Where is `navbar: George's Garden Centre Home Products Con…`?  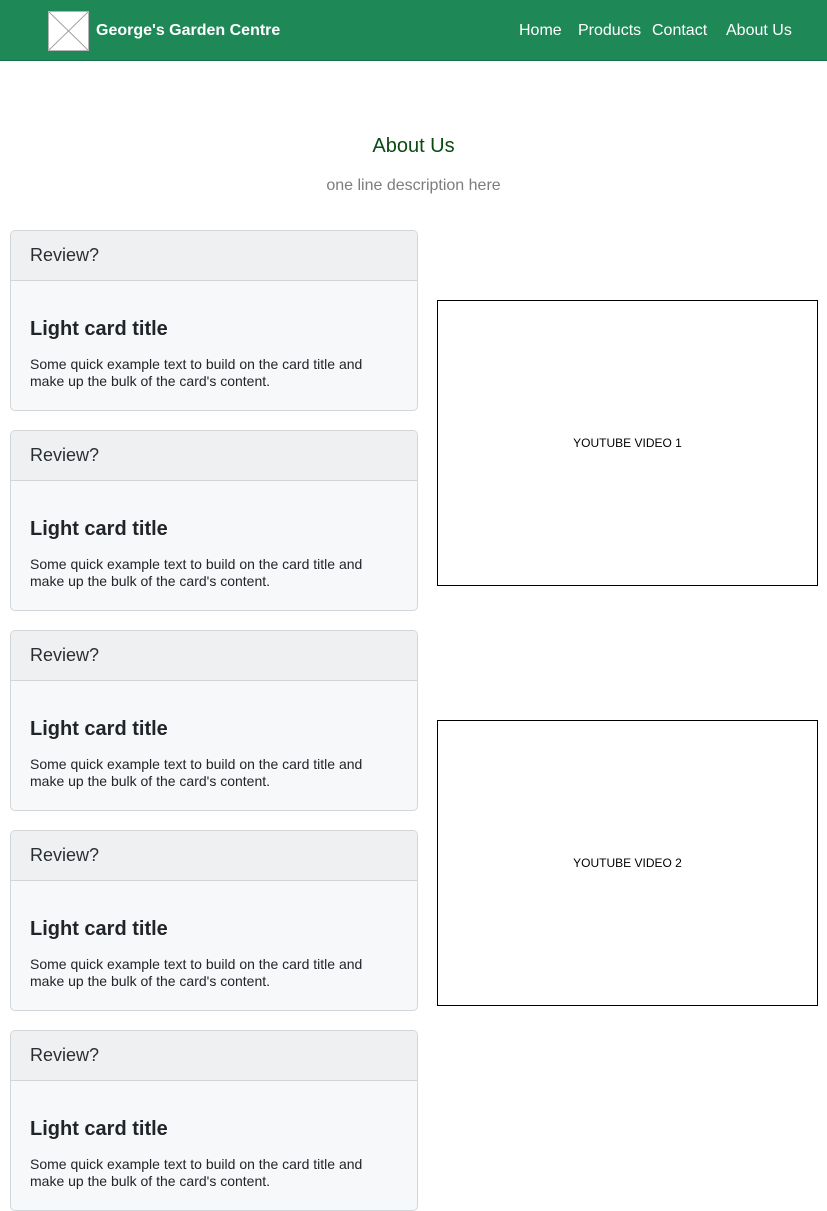 navbar: George's Garden Centre Home Products Con… is located at coordinates (413, 30).